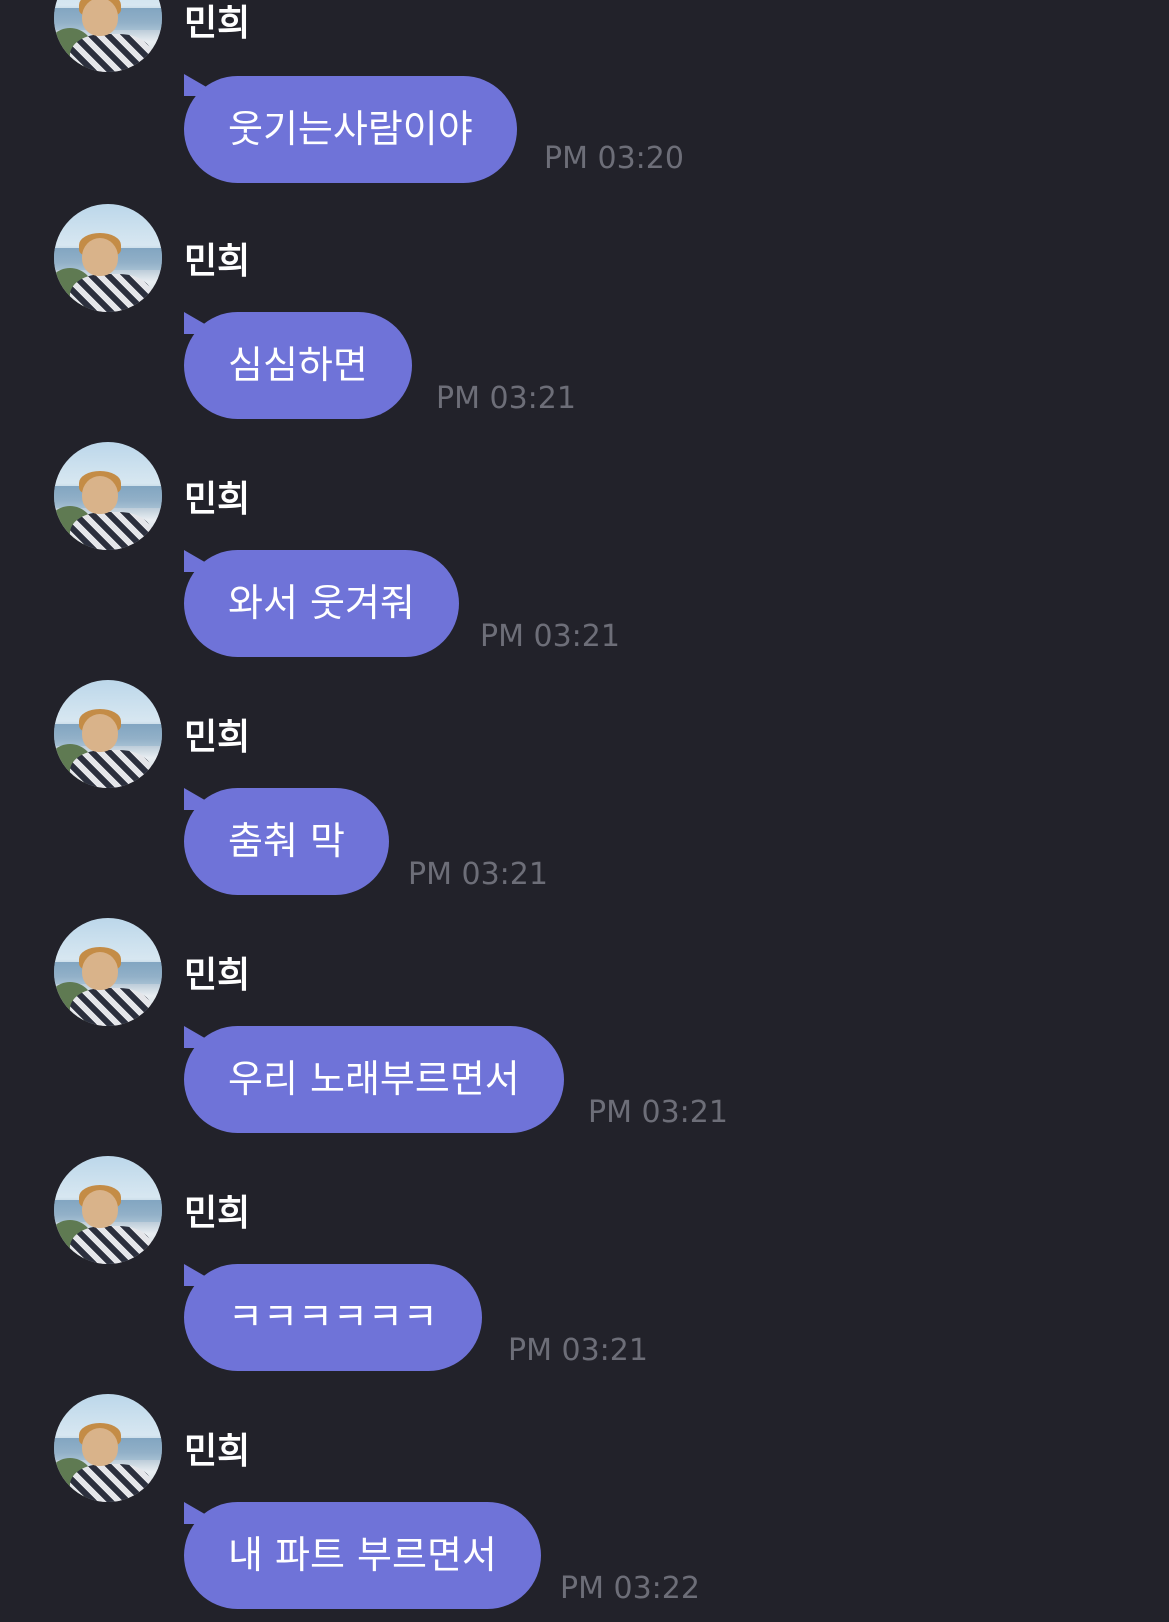 The image size is (1169, 1622). I want to click on sender-avatar, so click(108, 1448).